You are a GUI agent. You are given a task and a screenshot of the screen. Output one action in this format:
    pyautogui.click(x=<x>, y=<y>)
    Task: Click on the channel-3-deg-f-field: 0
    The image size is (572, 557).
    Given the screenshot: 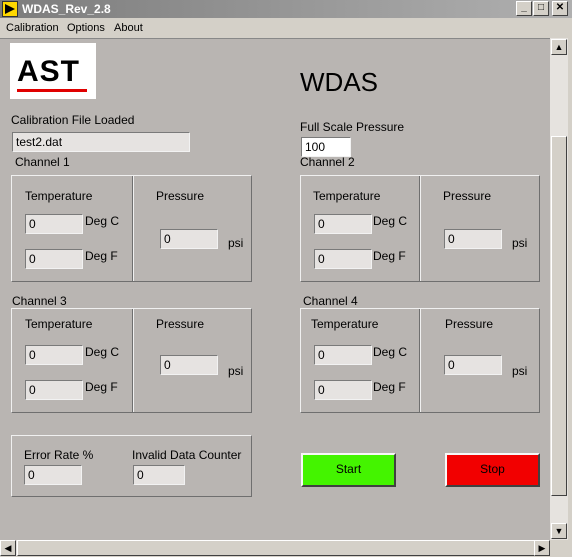 What is the action you would take?
    pyautogui.click(x=54, y=390)
    